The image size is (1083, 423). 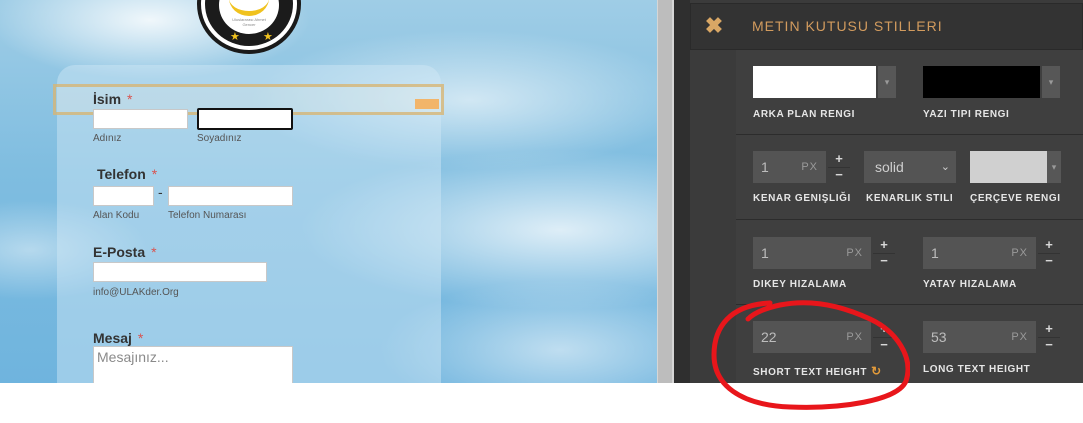 What do you see at coordinates (1008, 167) in the screenshot?
I see `frame-color-swatch` at bounding box center [1008, 167].